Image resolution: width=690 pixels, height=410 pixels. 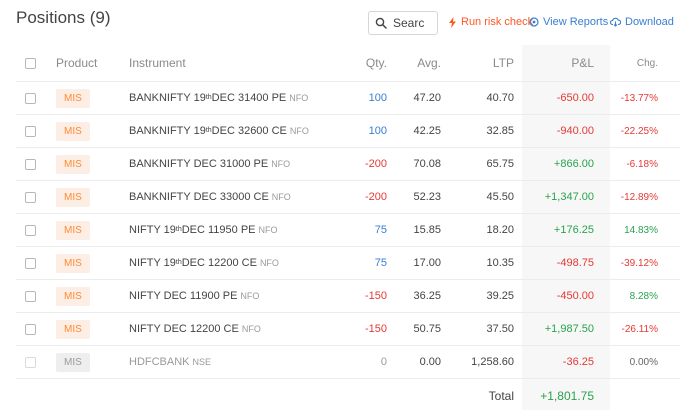 I want to click on ltp-cell: 32.85, so click(x=500, y=131).